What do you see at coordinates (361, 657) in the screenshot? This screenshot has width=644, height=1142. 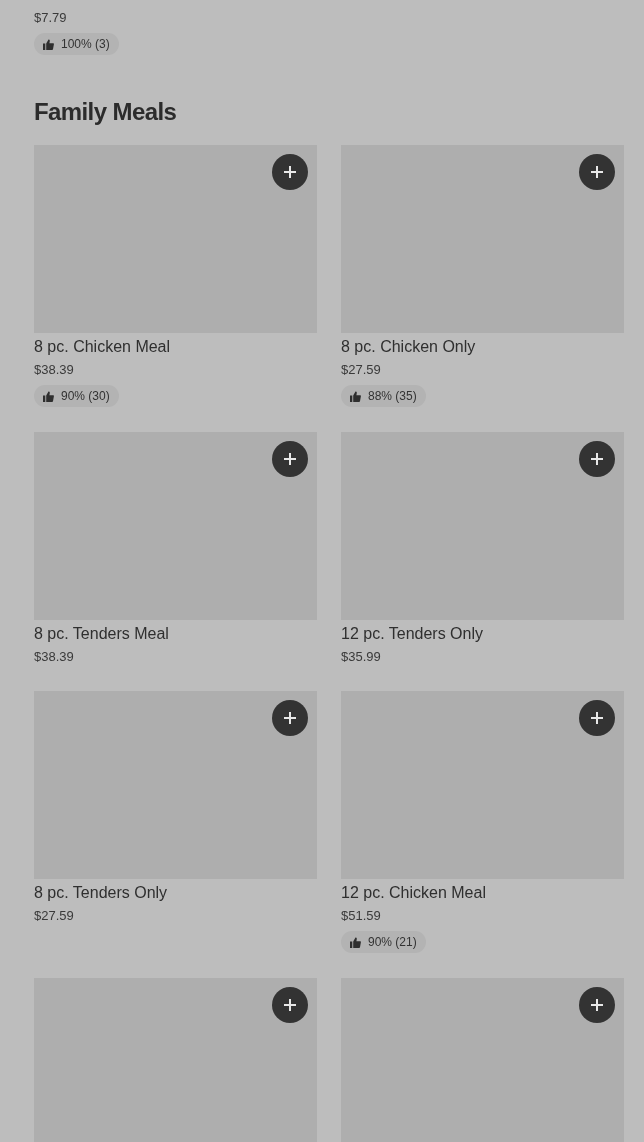 I see `item-price: $35.99` at bounding box center [361, 657].